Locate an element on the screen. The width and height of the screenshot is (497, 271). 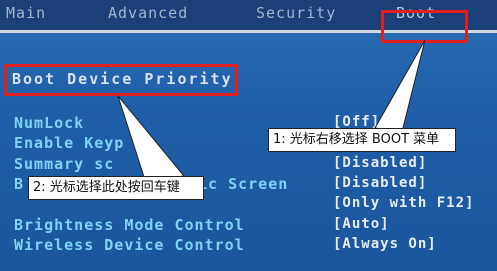
callout-boot-menu: 1: 光标右移选择 BOOT 菜单 is located at coordinates (362, 140).